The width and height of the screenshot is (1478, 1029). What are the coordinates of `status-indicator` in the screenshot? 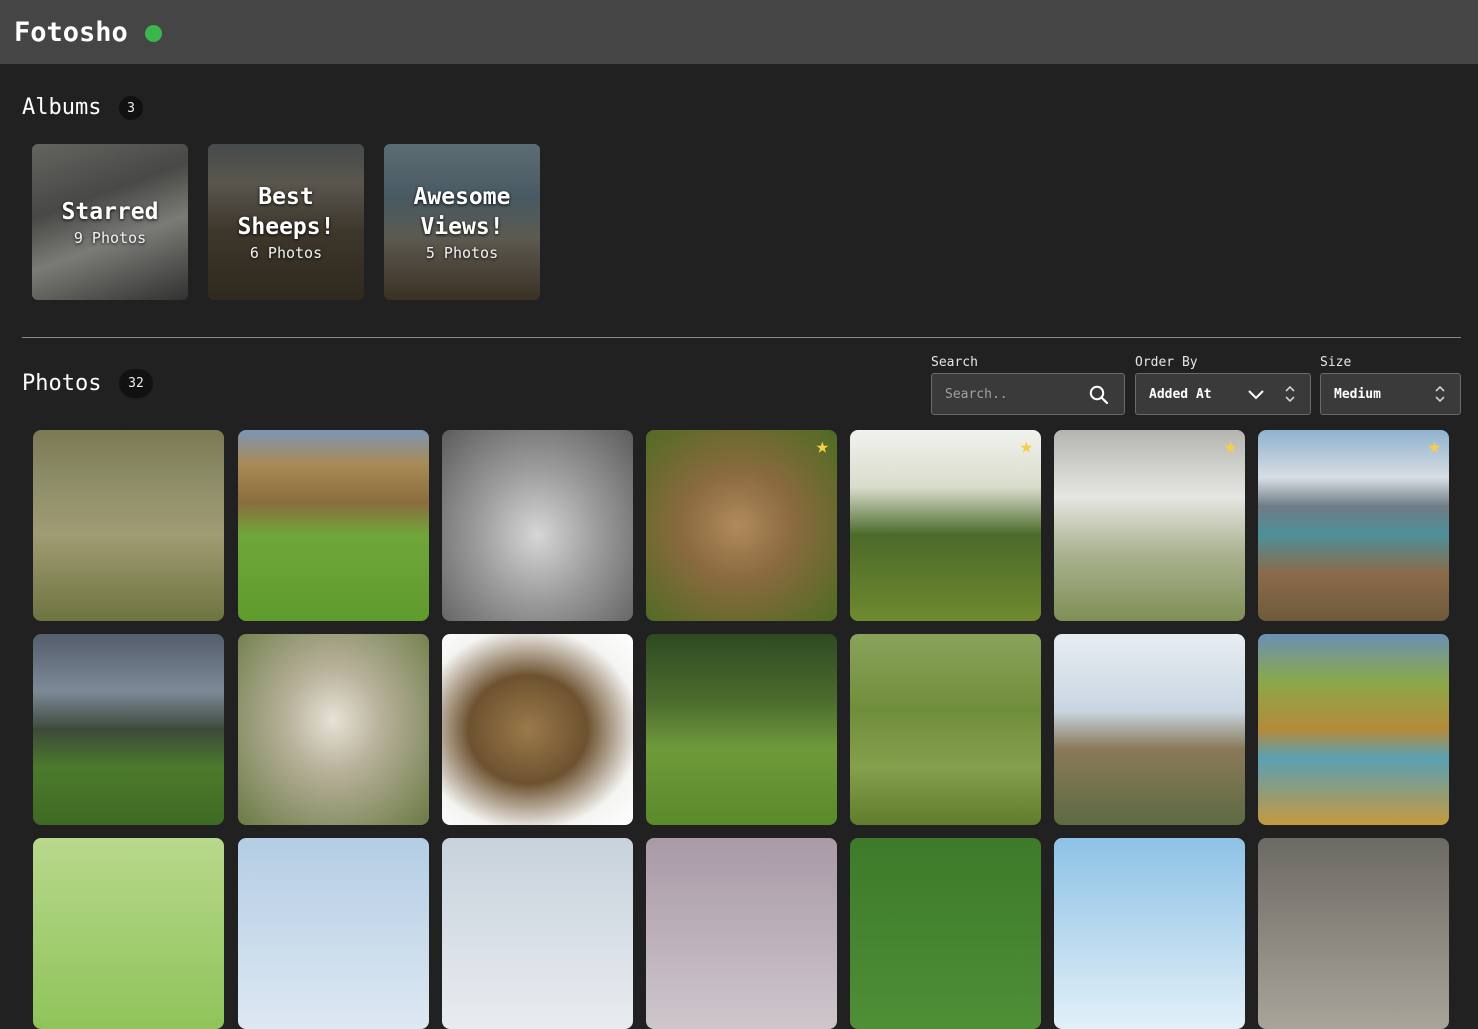 It's located at (153, 33).